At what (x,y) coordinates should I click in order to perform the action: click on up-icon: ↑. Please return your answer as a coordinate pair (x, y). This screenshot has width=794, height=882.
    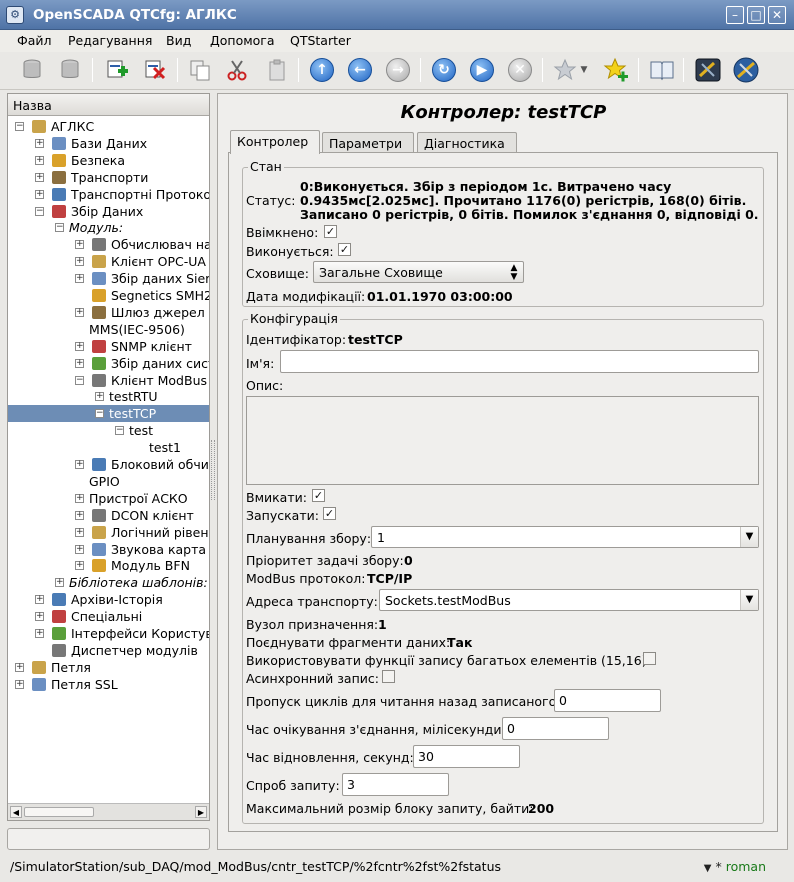
    Looking at the image, I should click on (322, 70).